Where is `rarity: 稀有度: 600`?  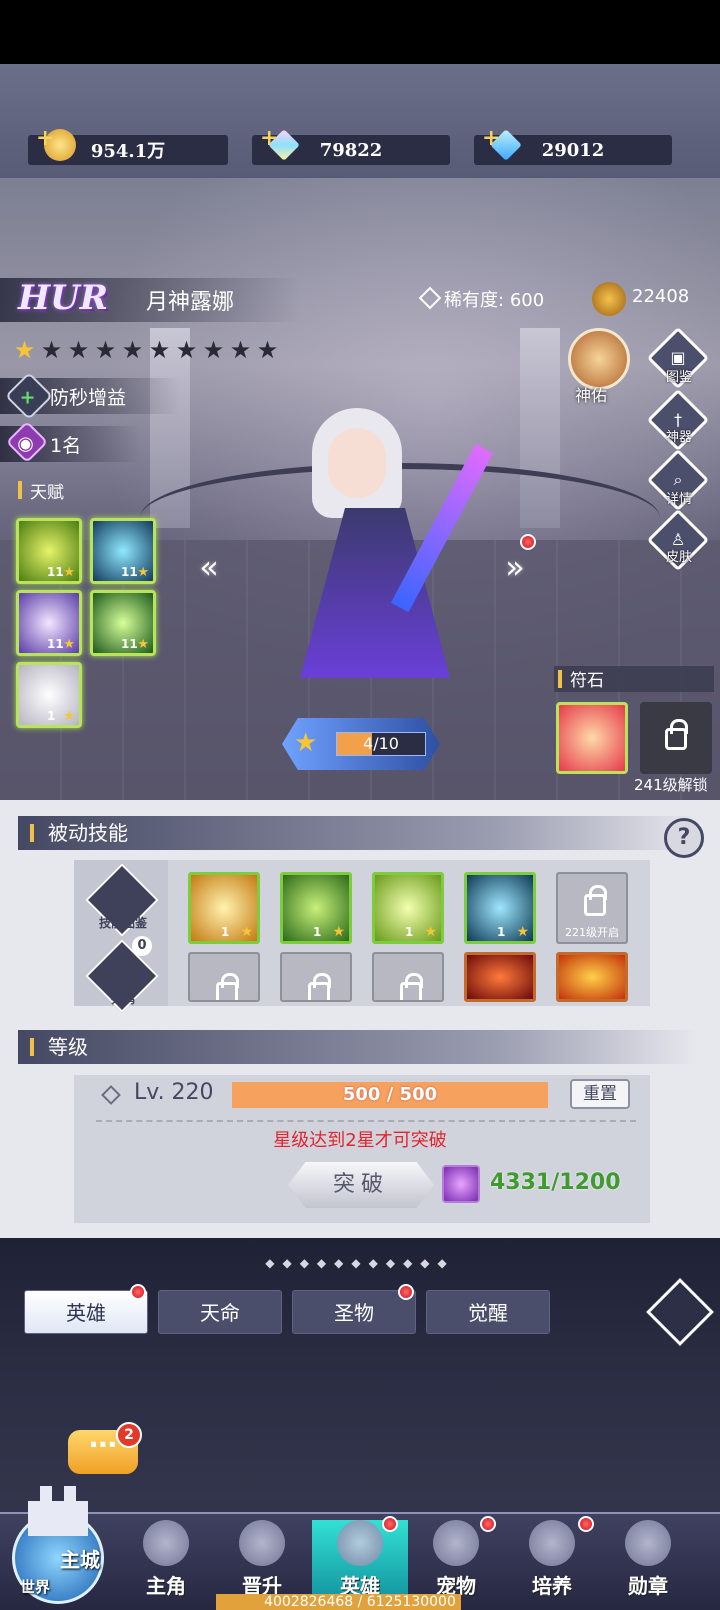
rarity: 稀有度: 600 is located at coordinates (494, 299).